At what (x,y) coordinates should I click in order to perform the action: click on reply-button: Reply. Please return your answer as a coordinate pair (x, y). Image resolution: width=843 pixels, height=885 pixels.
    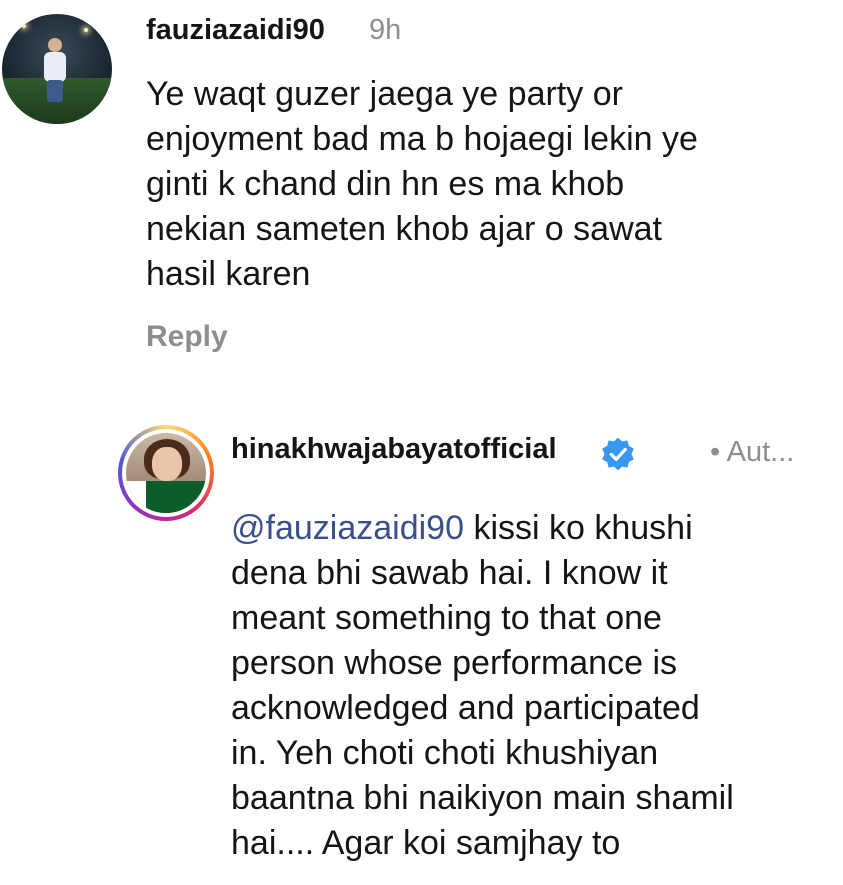
    Looking at the image, I should click on (187, 337).